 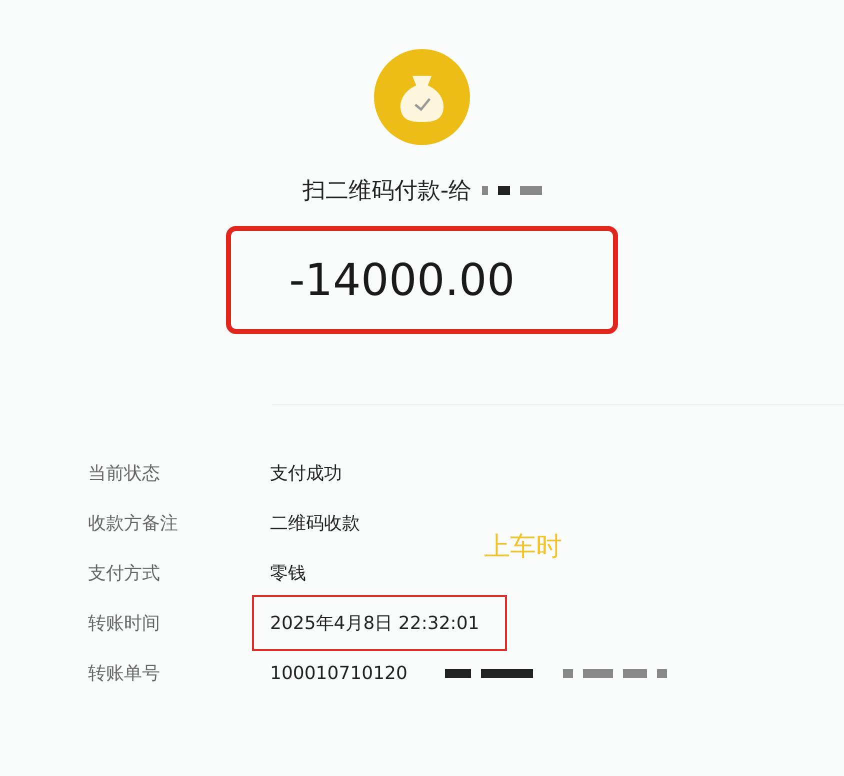 I want to click on field-value: 100010710120, so click(x=338, y=674).